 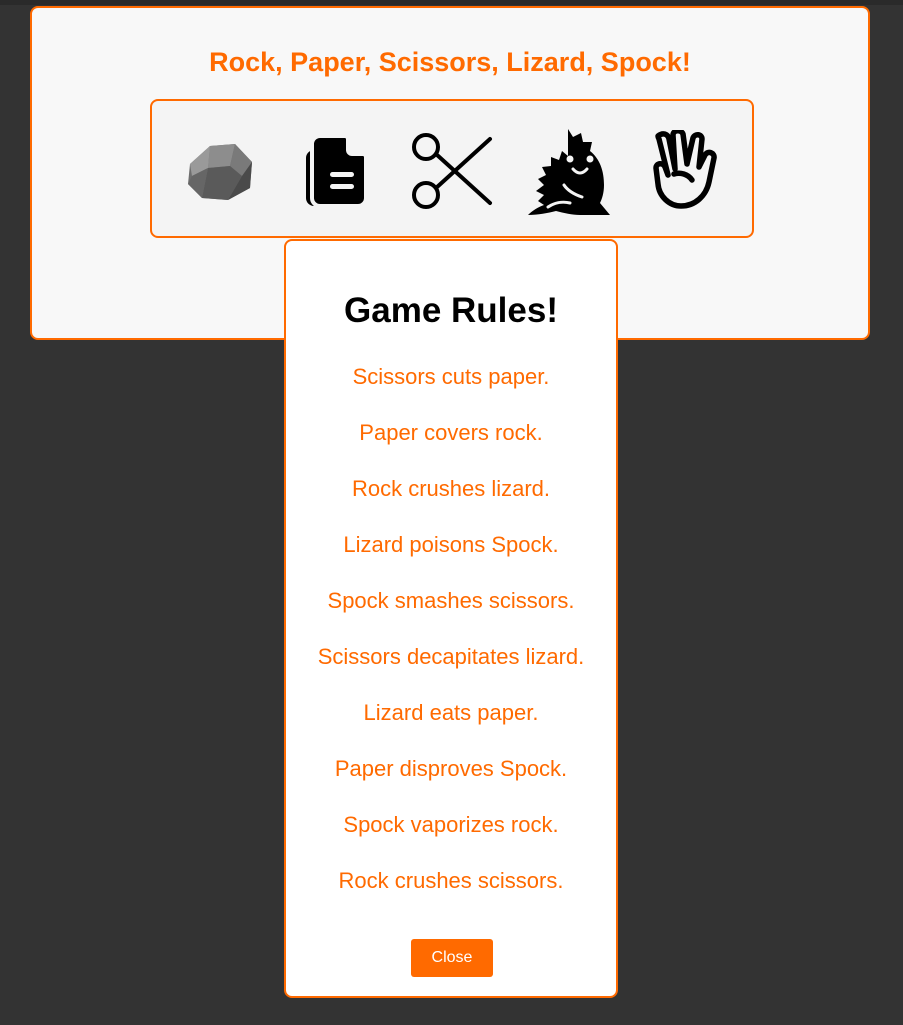 I want to click on paper-icon, so click(x=337, y=171).